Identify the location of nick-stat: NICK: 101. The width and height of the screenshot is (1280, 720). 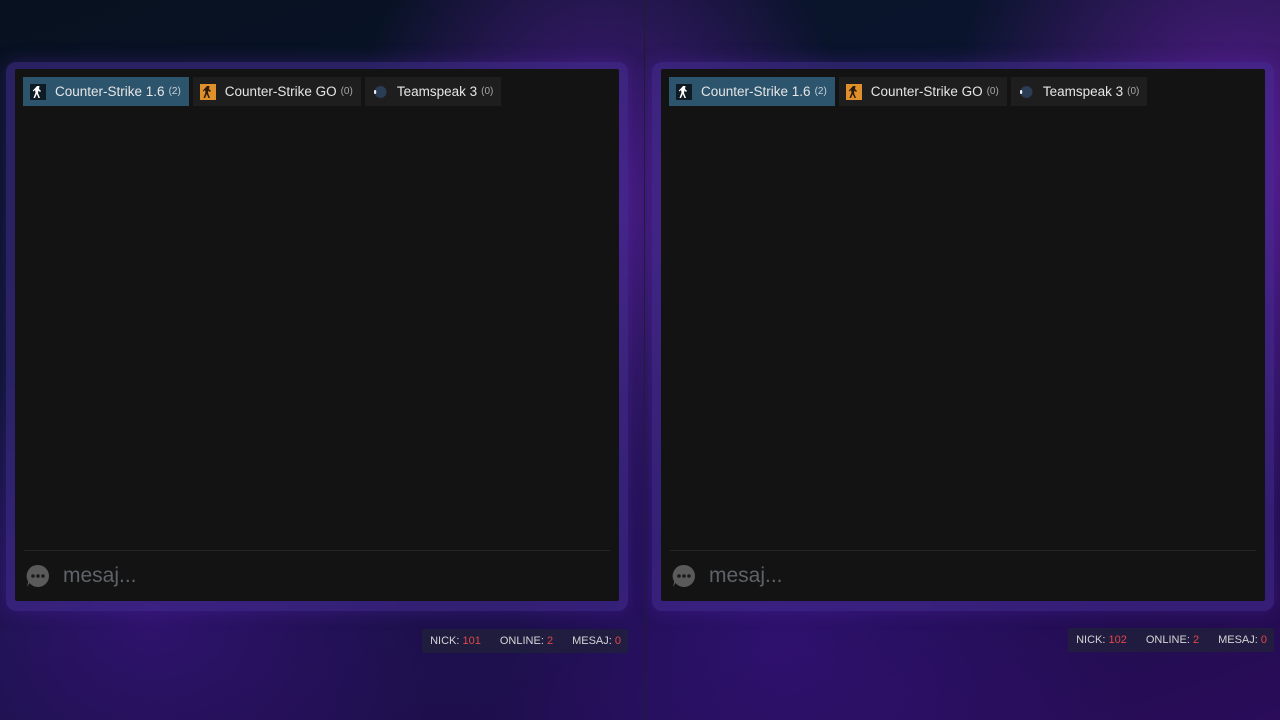
(455, 641).